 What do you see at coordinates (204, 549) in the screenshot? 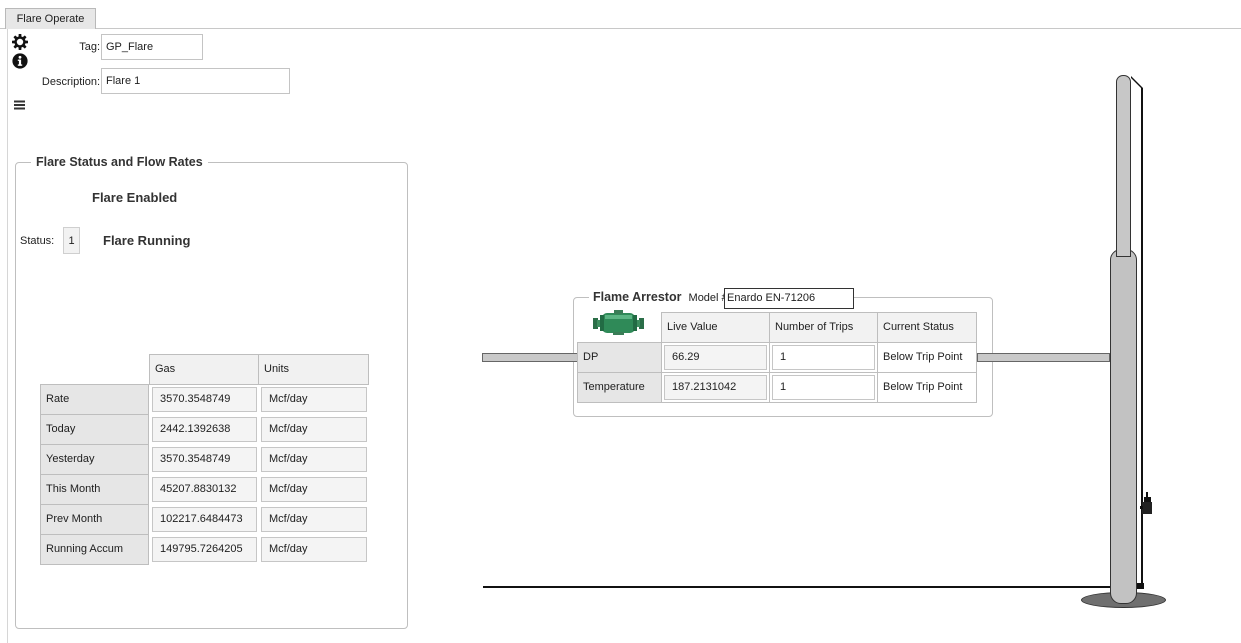
I see `flow-row-gas-value: 149795.7264205` at bounding box center [204, 549].